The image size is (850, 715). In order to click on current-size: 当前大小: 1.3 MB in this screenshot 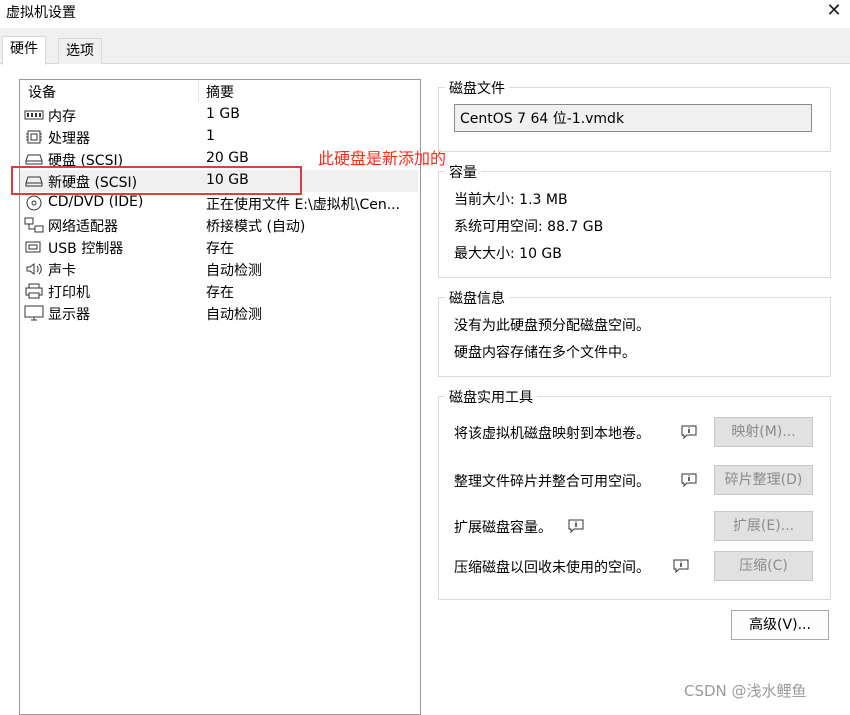, I will do `click(511, 200)`.